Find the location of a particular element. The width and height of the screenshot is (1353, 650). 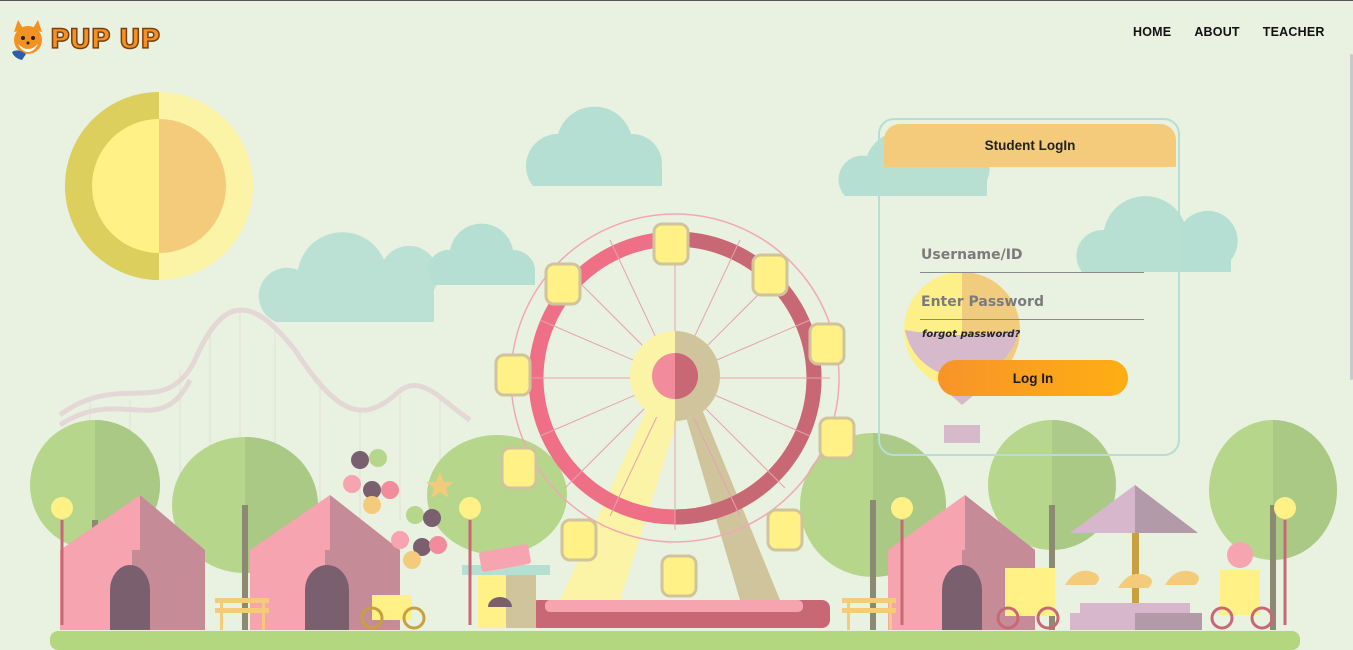

fox-mascot-icon is located at coordinates (27, 40).